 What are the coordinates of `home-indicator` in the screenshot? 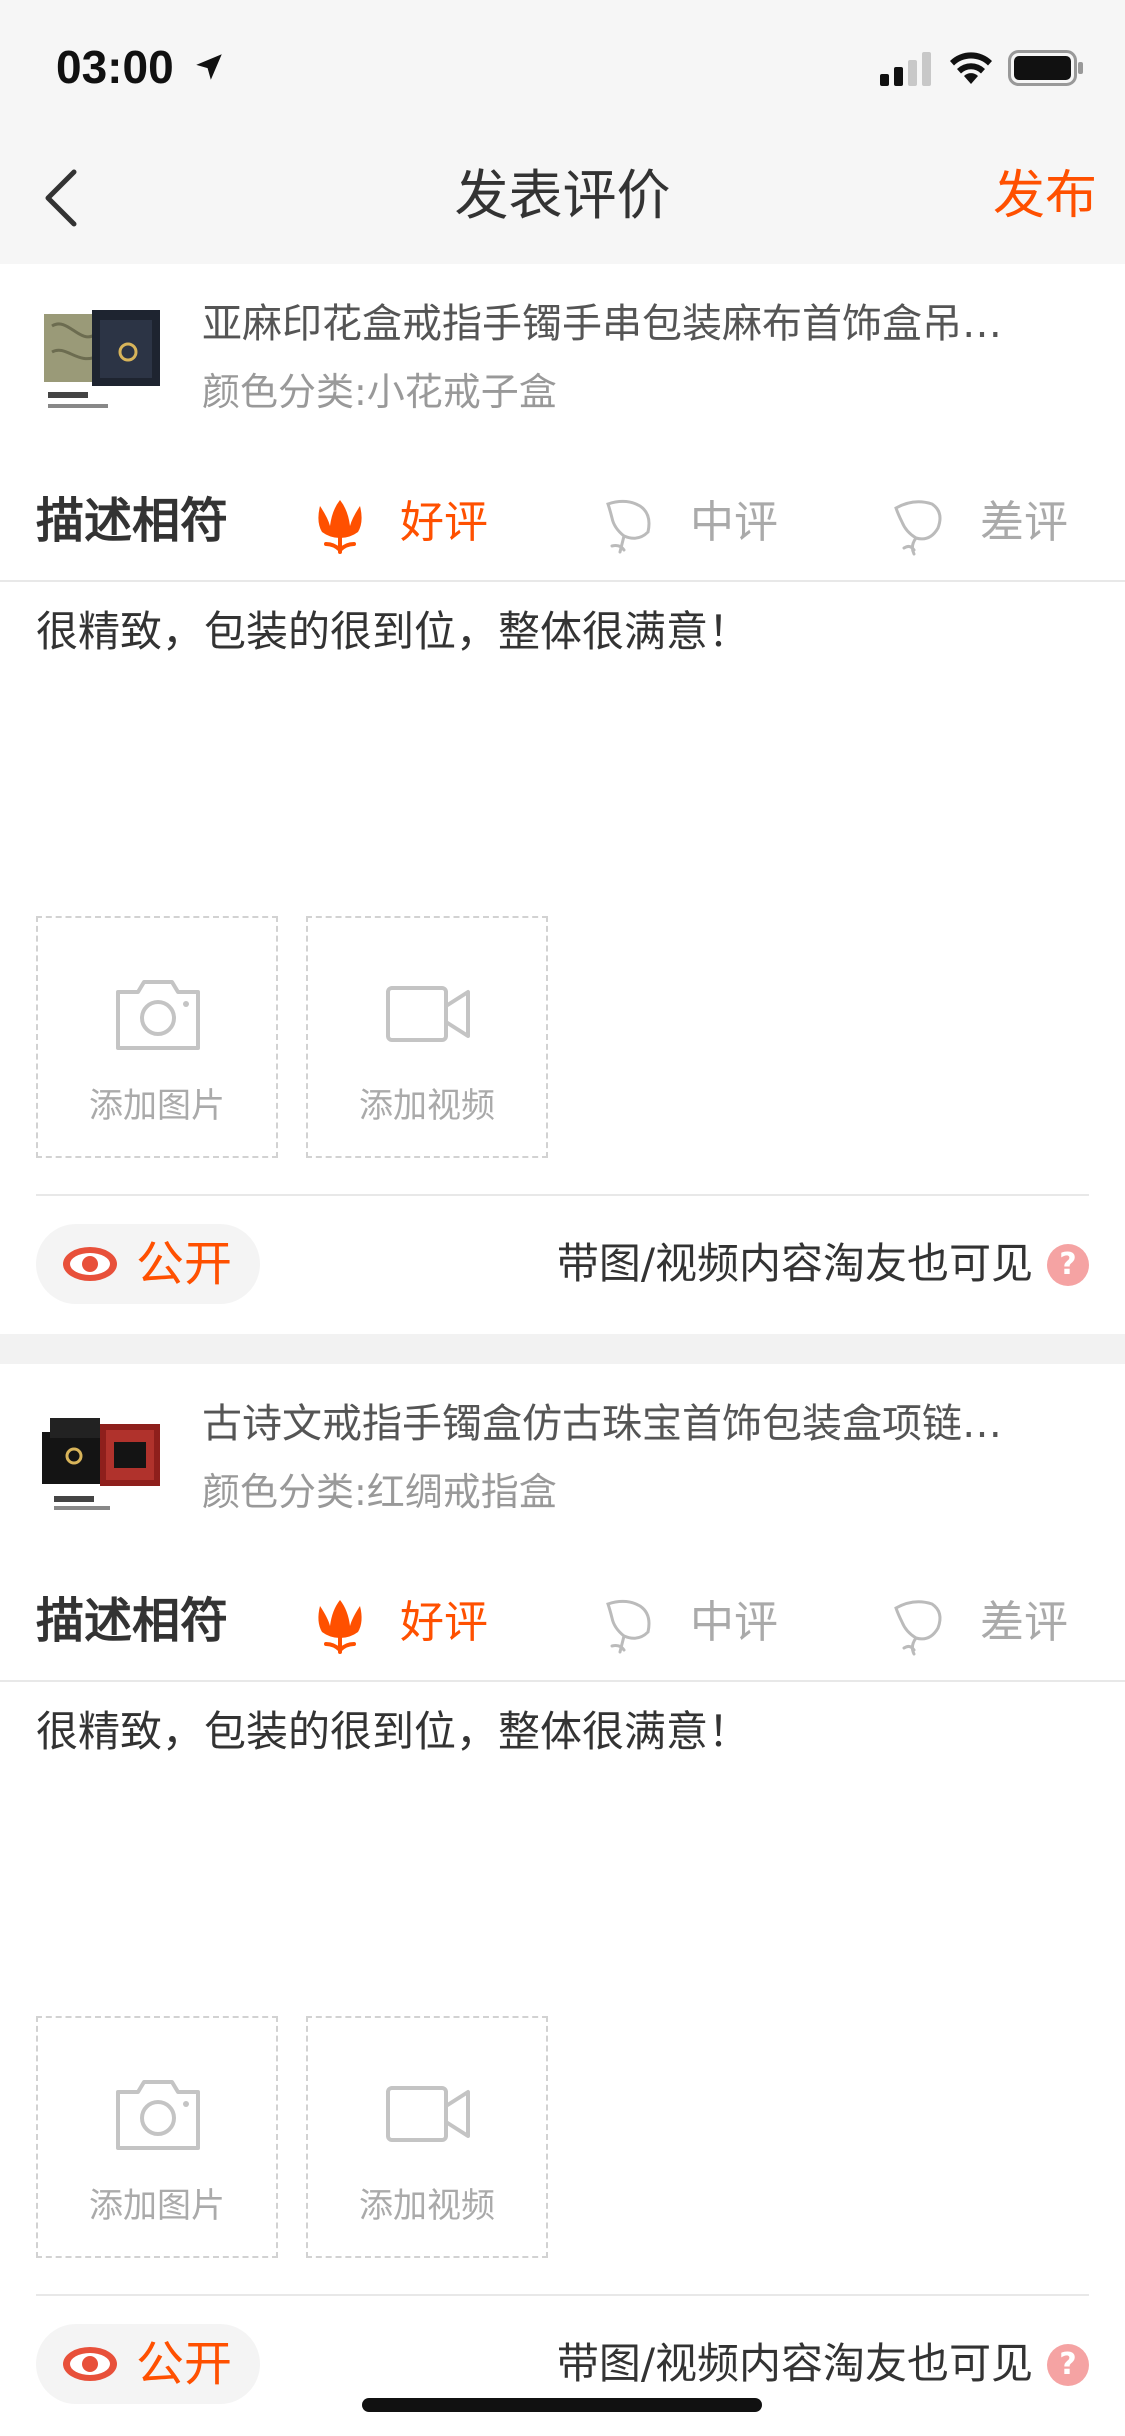 It's located at (562, 2405).